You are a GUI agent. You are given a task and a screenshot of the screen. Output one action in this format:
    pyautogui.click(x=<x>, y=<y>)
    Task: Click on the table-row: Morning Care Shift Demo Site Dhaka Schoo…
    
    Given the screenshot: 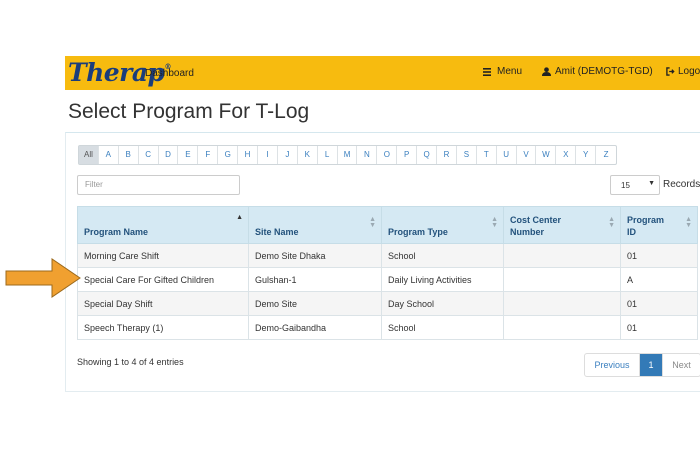 What is the action you would take?
    pyautogui.click(x=387, y=255)
    